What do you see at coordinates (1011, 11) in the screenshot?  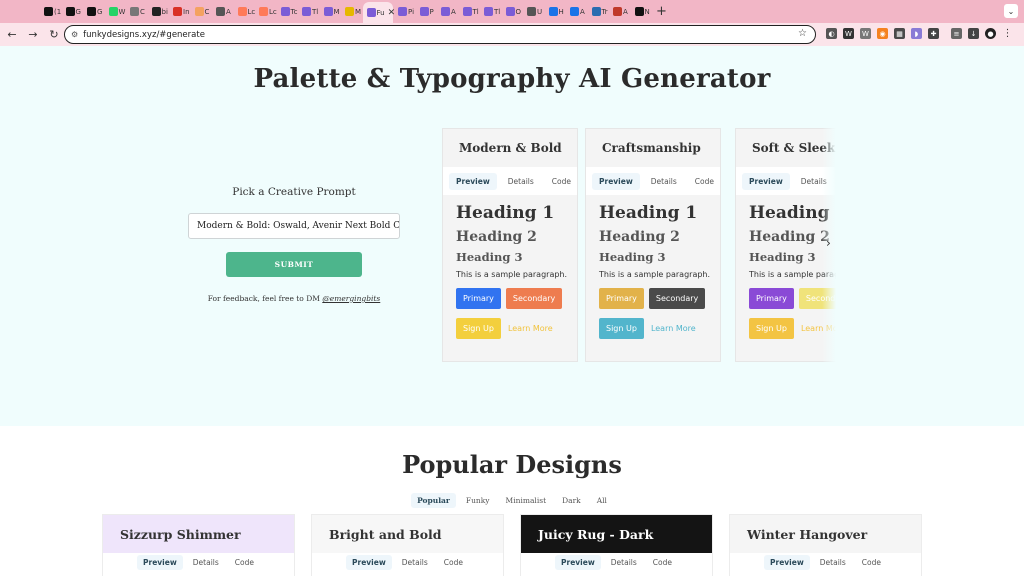 I see `tab-search-chevron-icon: ⌄` at bounding box center [1011, 11].